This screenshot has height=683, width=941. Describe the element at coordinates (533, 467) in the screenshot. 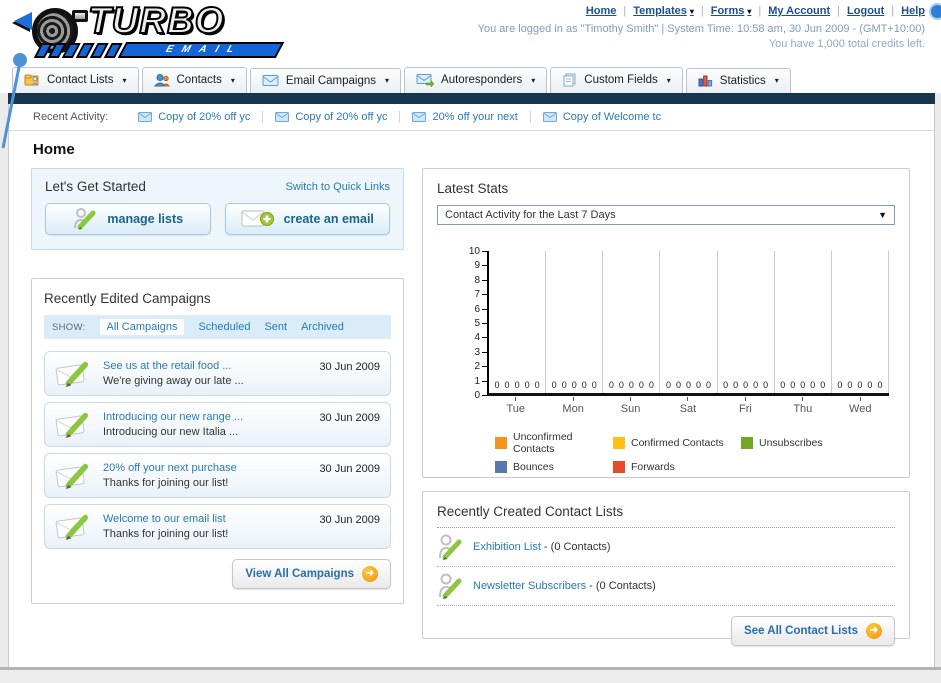

I see `legend-label: Bounces` at that location.